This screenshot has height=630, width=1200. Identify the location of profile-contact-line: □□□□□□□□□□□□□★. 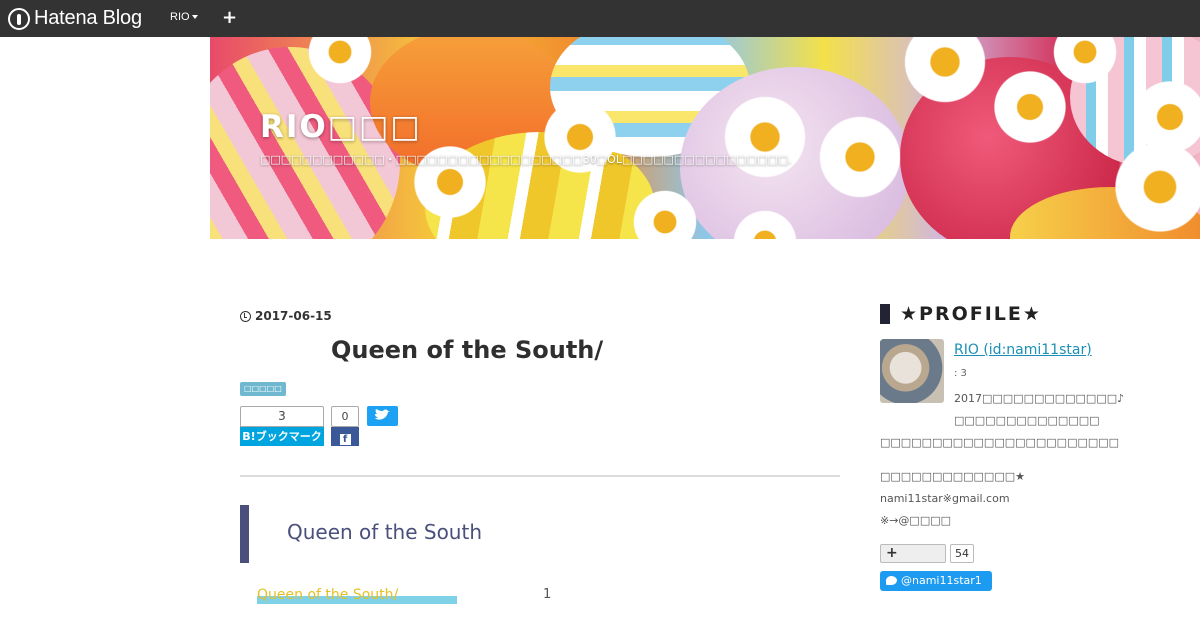
(952, 476).